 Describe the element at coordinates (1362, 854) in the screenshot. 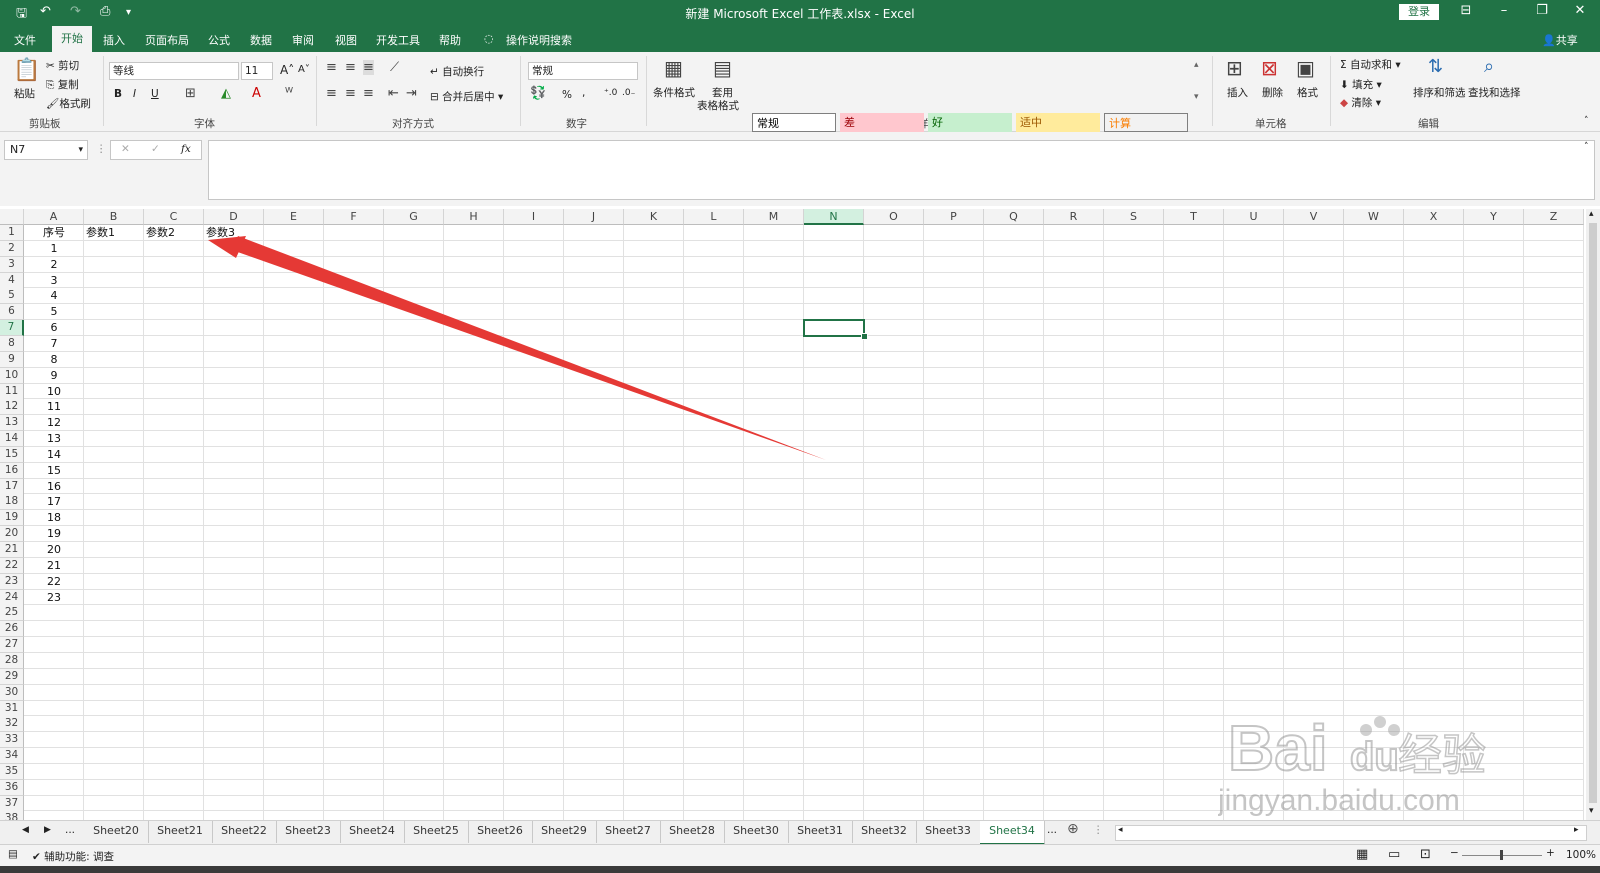

I see `normal-view-icon: ▦` at that location.